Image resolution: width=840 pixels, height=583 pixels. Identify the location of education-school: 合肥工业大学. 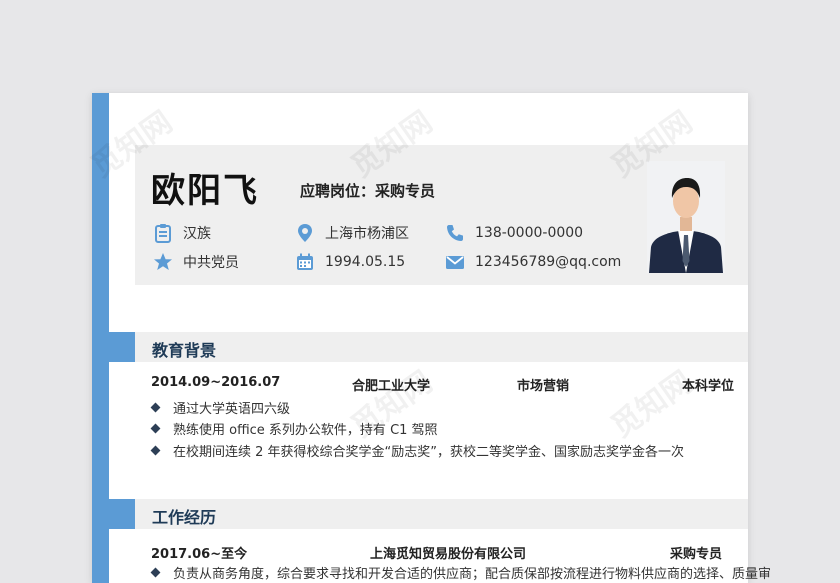
(391, 386).